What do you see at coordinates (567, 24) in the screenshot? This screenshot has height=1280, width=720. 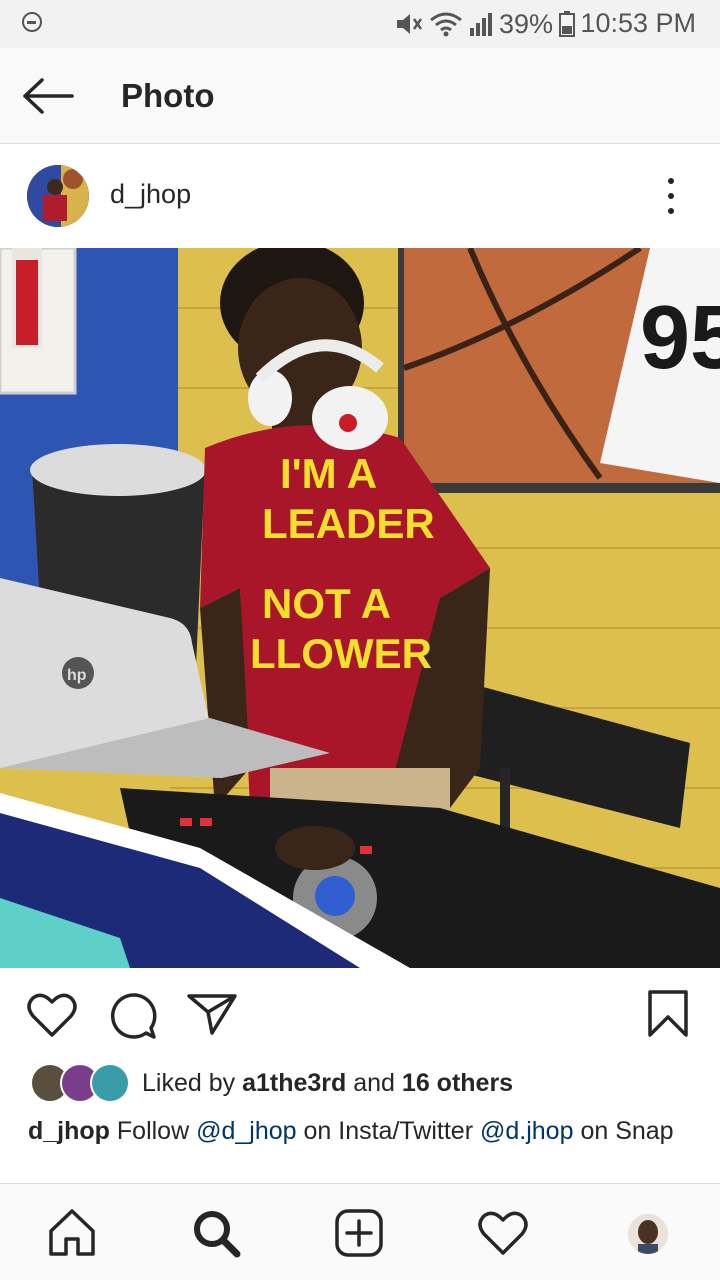 I see `battery-icon` at bounding box center [567, 24].